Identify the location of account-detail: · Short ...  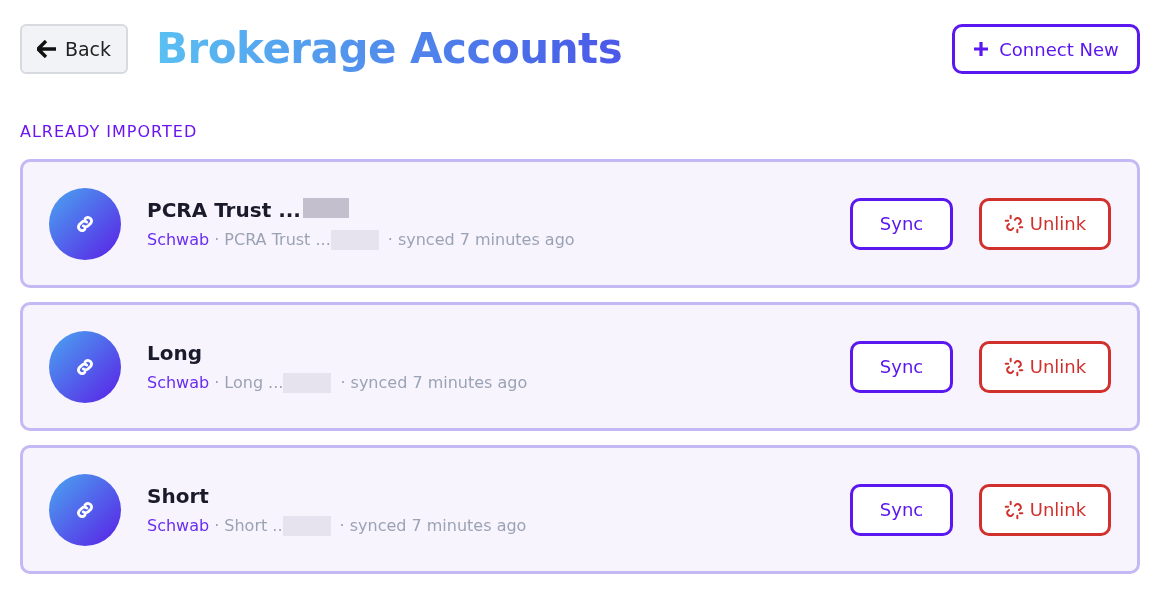
(248, 525).